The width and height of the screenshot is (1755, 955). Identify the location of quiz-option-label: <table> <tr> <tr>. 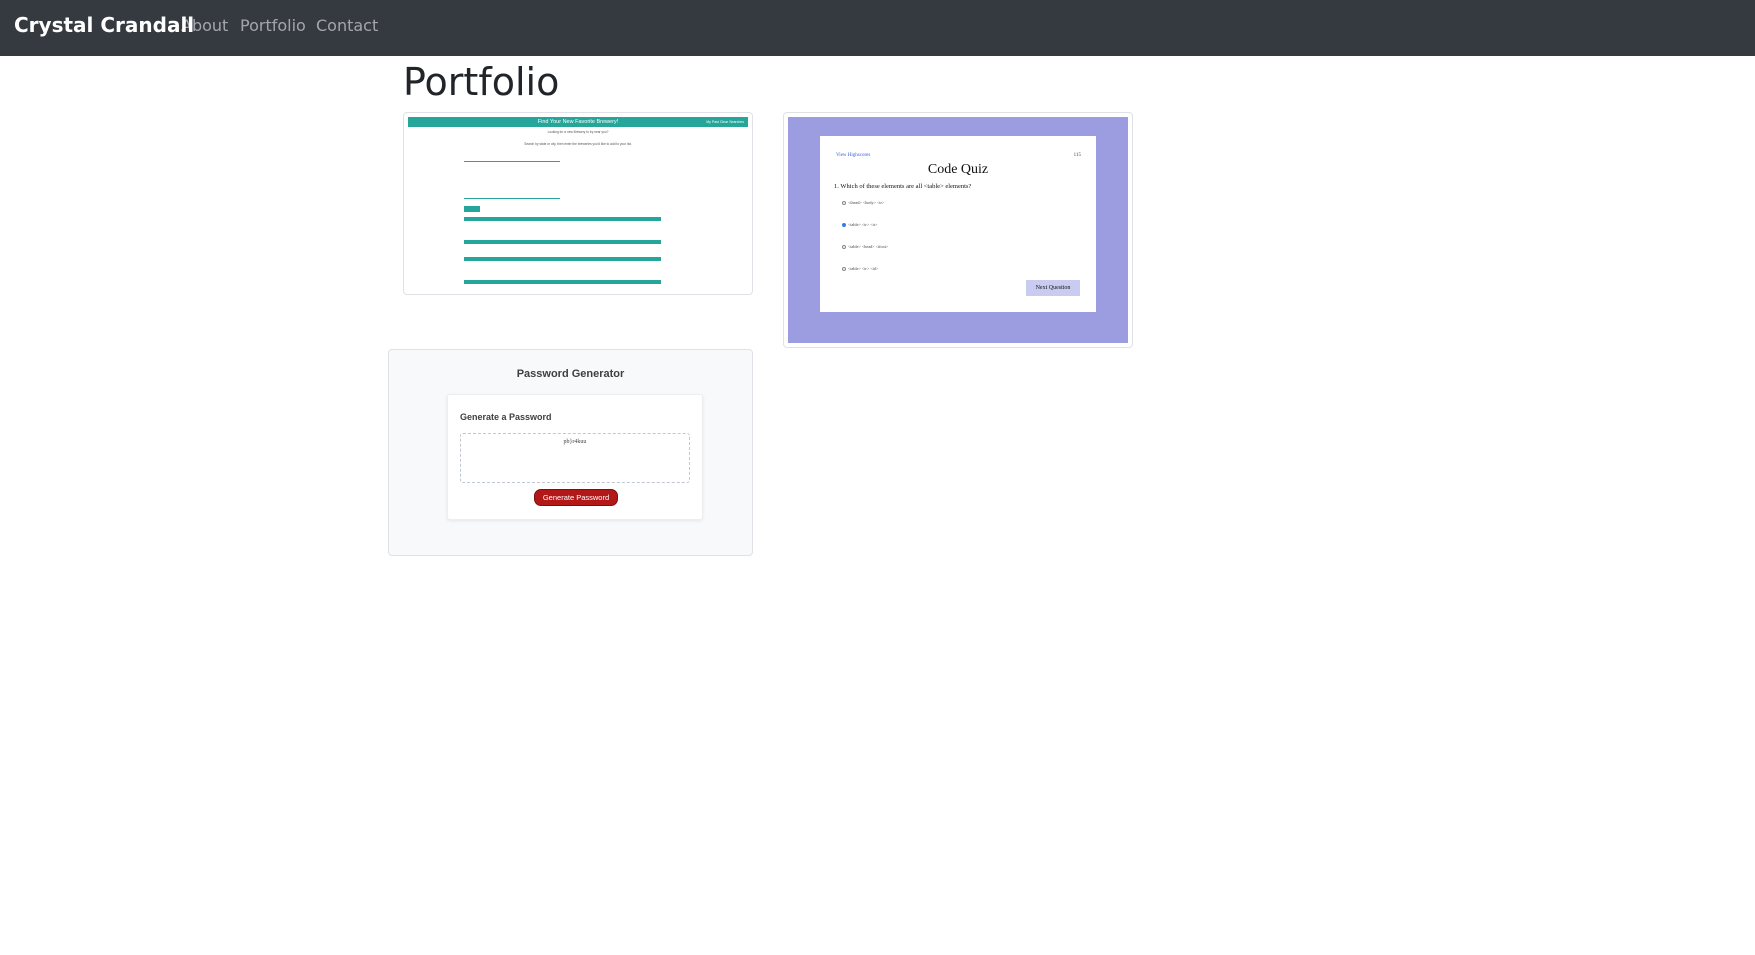
(863, 224).